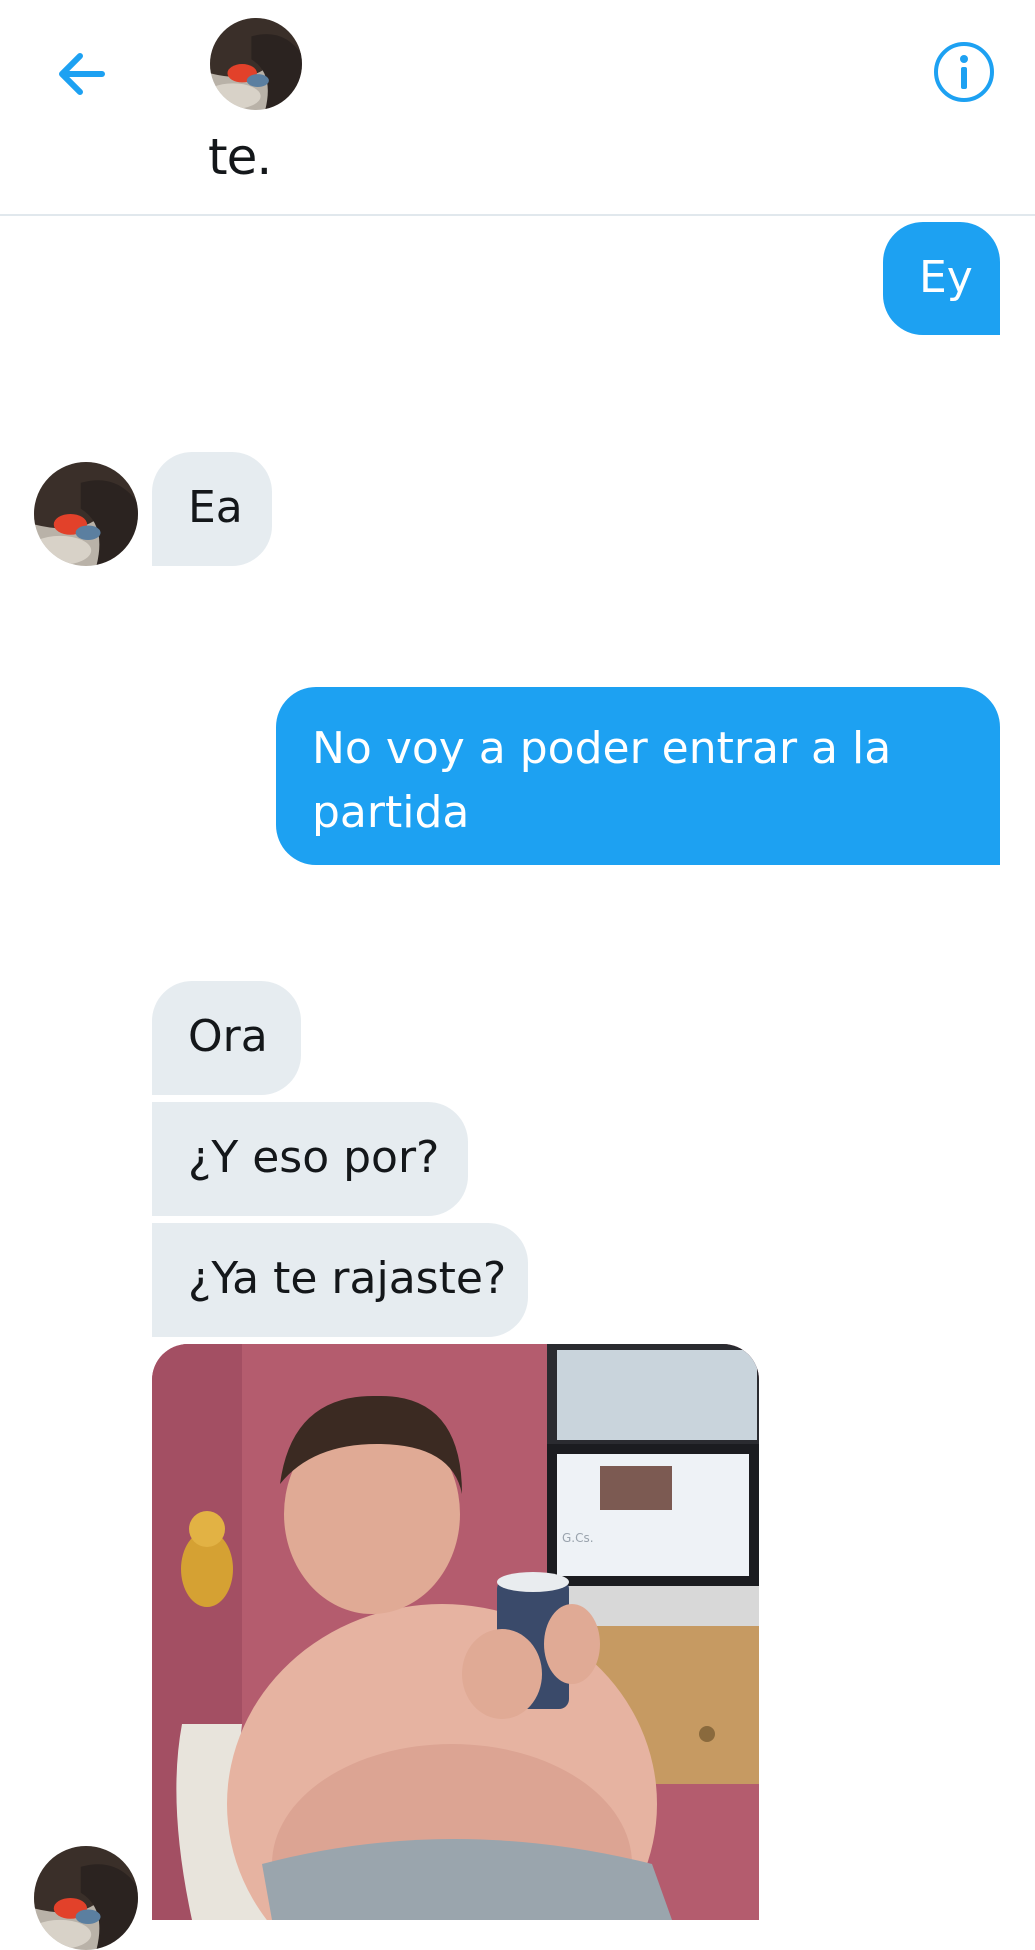 Image resolution: width=1035 pixels, height=1950 pixels. I want to click on message-text: ¿Ya te rajaste?, so click(347, 1278).